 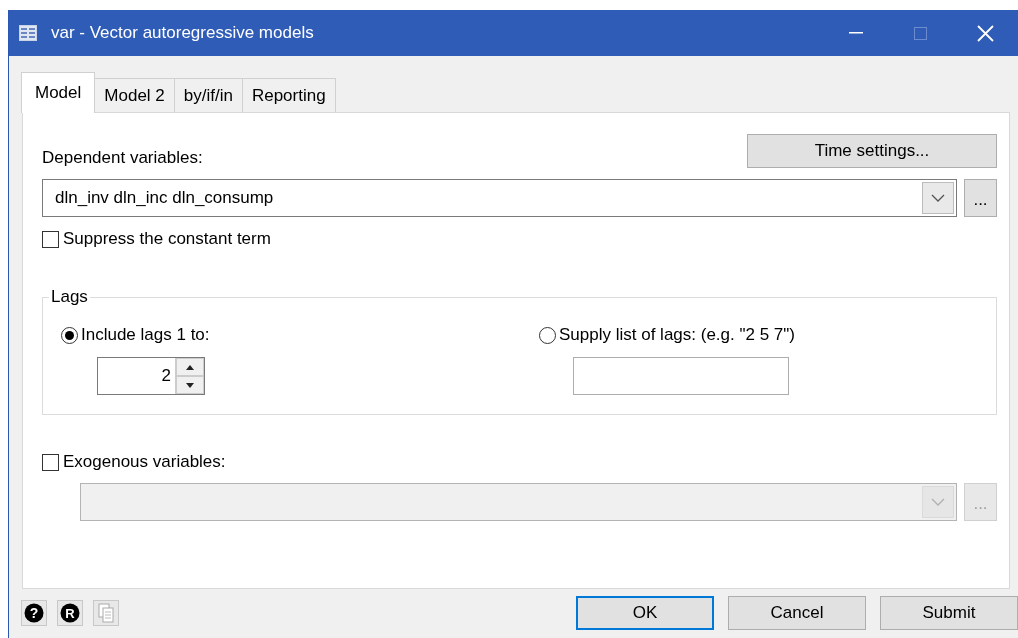 What do you see at coordinates (151, 376) in the screenshot?
I see `lags-spinner: 2` at bounding box center [151, 376].